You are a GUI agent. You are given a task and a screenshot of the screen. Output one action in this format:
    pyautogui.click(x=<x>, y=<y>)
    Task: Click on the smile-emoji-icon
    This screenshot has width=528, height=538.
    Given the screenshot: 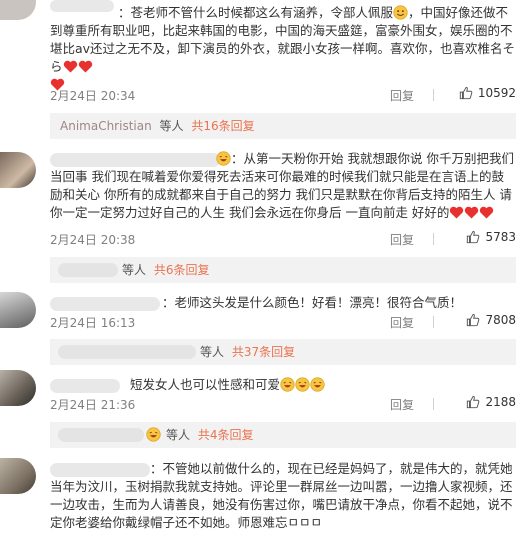 What is the action you would take?
    pyautogui.click(x=400, y=12)
    